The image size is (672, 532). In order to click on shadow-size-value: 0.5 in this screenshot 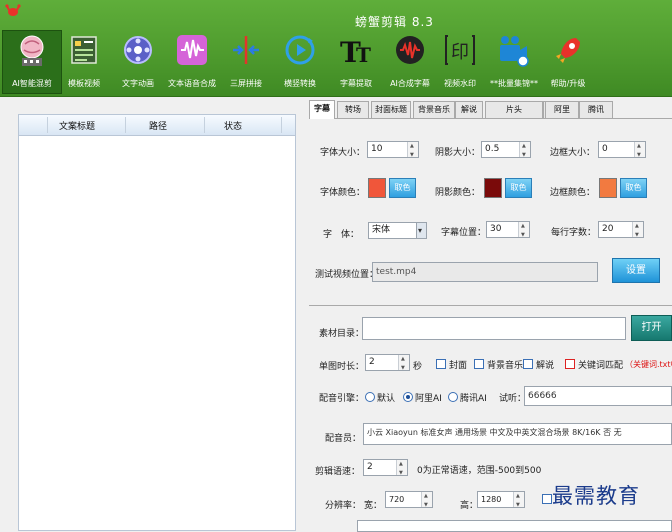, I will do `click(492, 149)`.